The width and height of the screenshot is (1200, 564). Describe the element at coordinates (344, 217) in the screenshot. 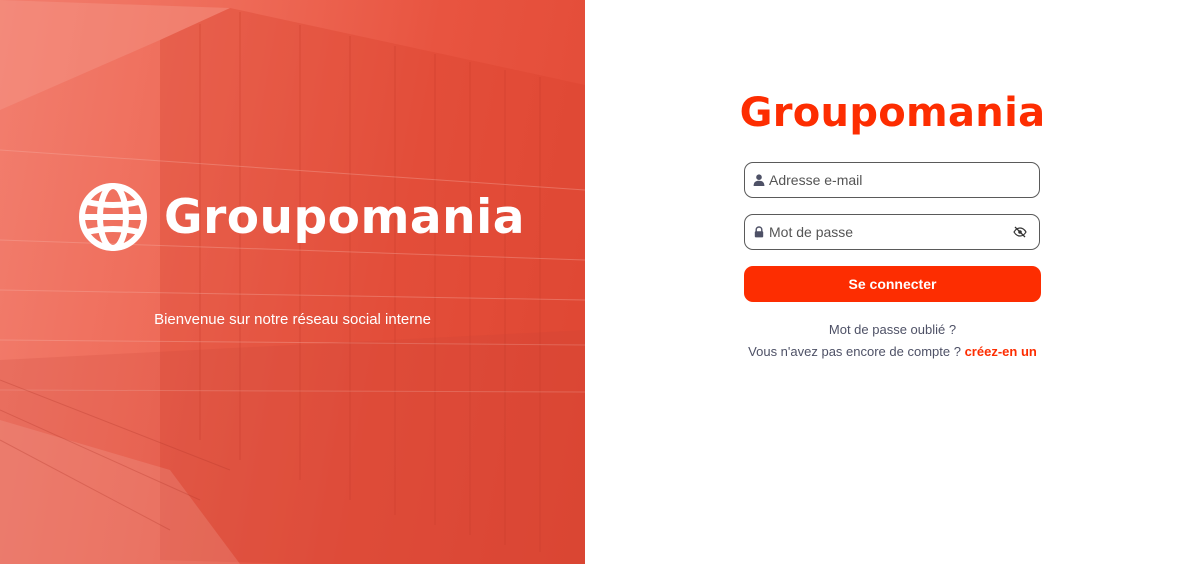

I see `hero-brand-name: Groupomania` at that location.